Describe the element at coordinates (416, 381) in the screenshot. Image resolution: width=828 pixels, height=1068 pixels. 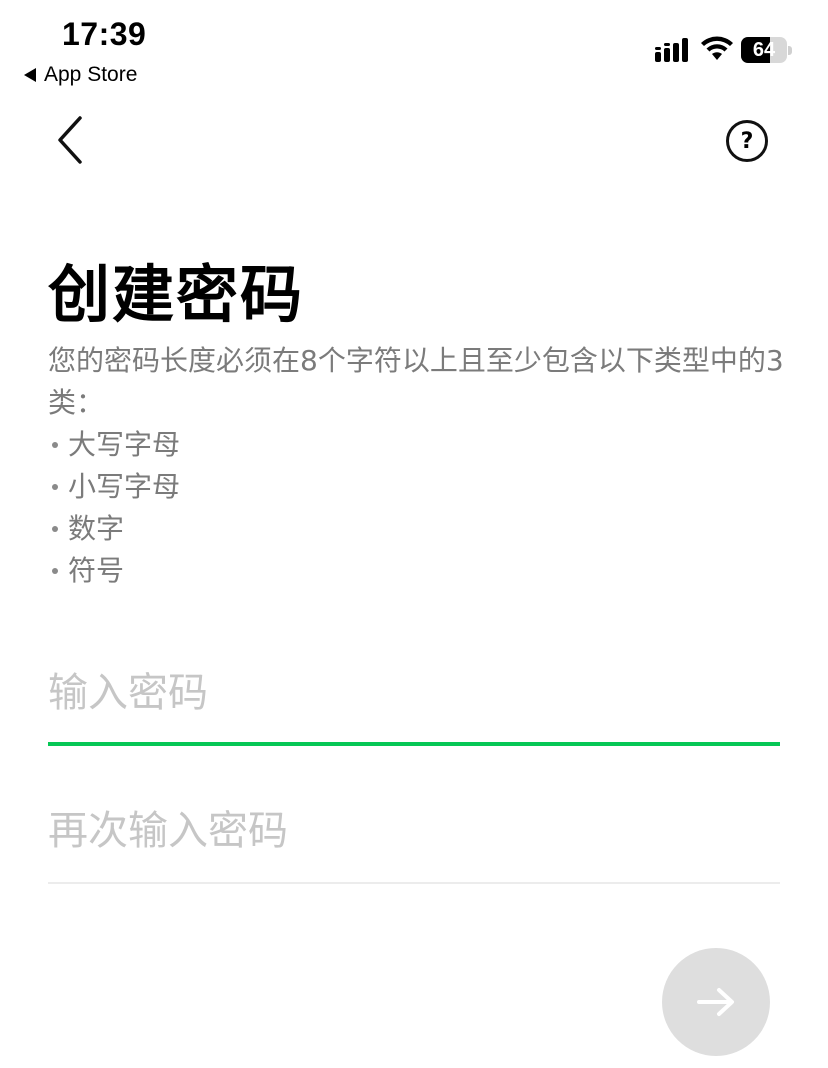
I see `password-requirements-description: 您的密码长度必须在8个字符以上且至少包含以下类型中的3类：` at that location.